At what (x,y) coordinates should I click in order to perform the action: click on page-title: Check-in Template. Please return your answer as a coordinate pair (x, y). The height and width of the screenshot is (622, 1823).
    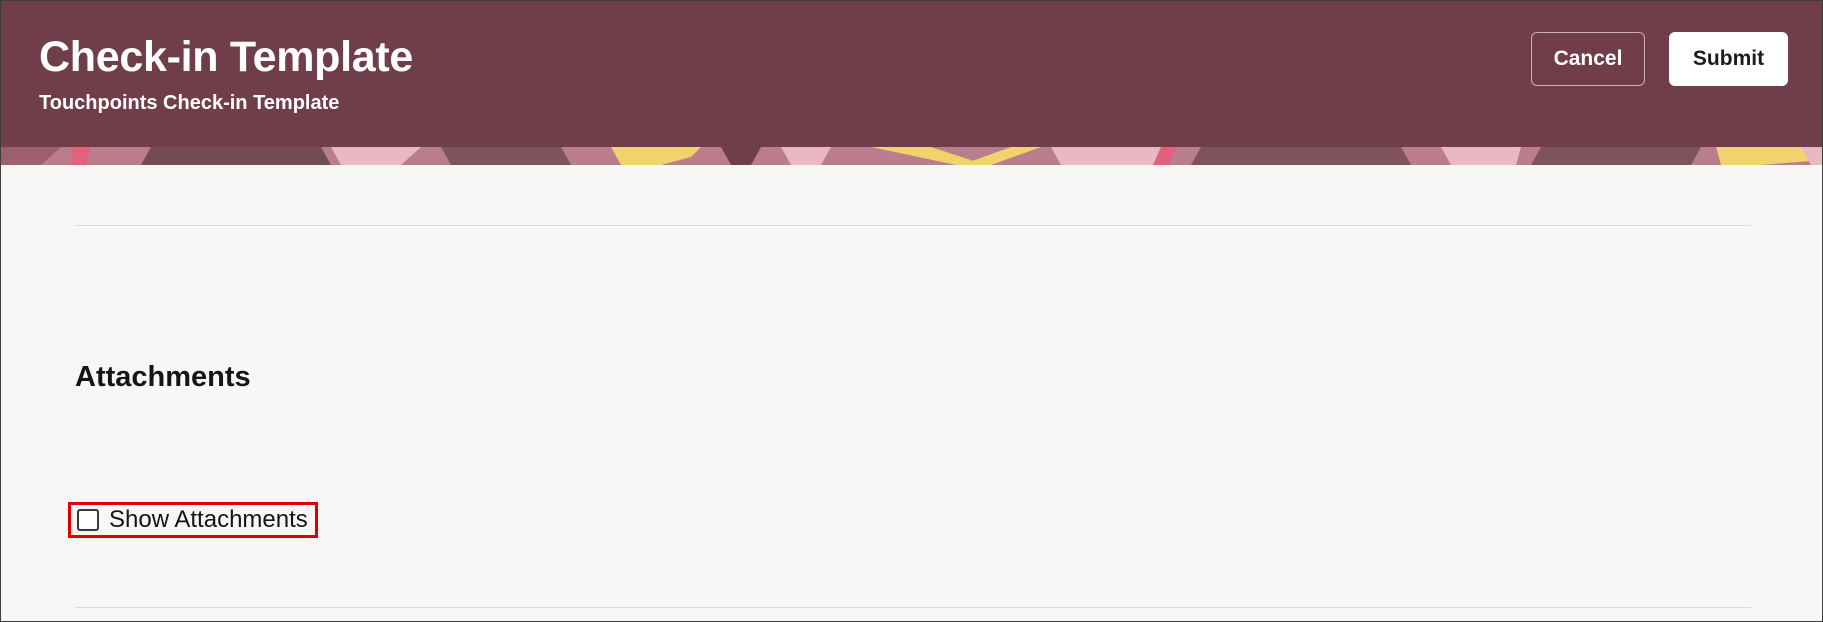
    Looking at the image, I should click on (226, 57).